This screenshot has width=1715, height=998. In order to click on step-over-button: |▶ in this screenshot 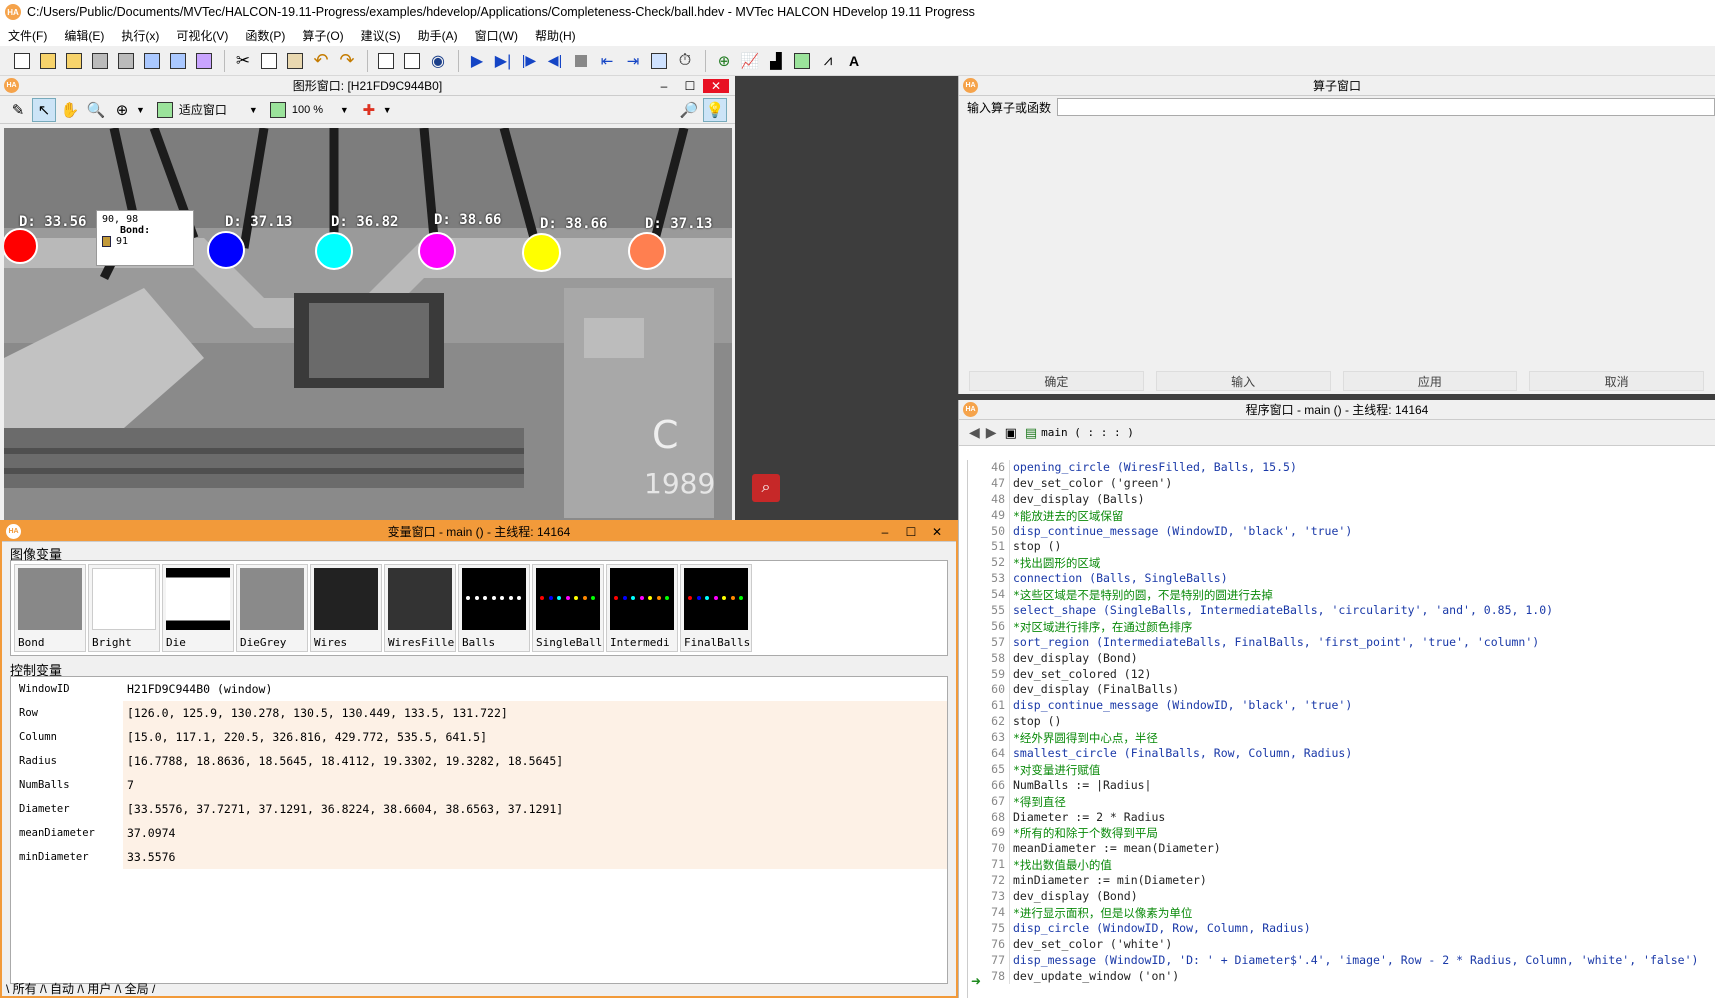, I will do `click(529, 61)`.